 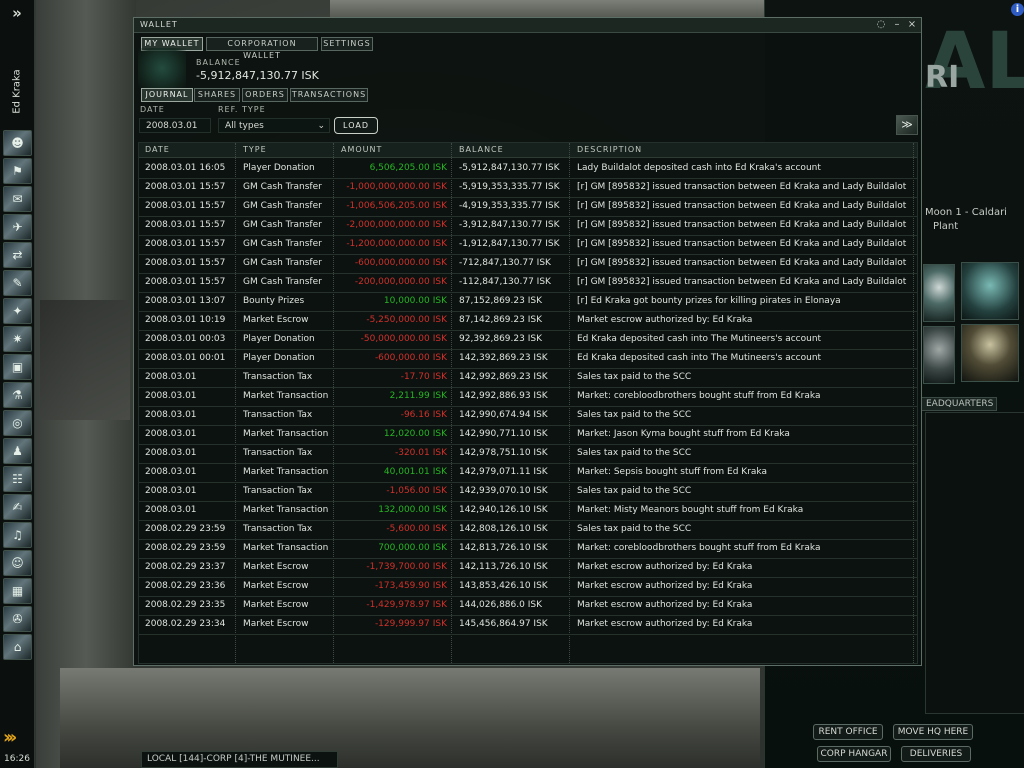 I want to click on tab-journal: JOURNAL, so click(x=167, y=95).